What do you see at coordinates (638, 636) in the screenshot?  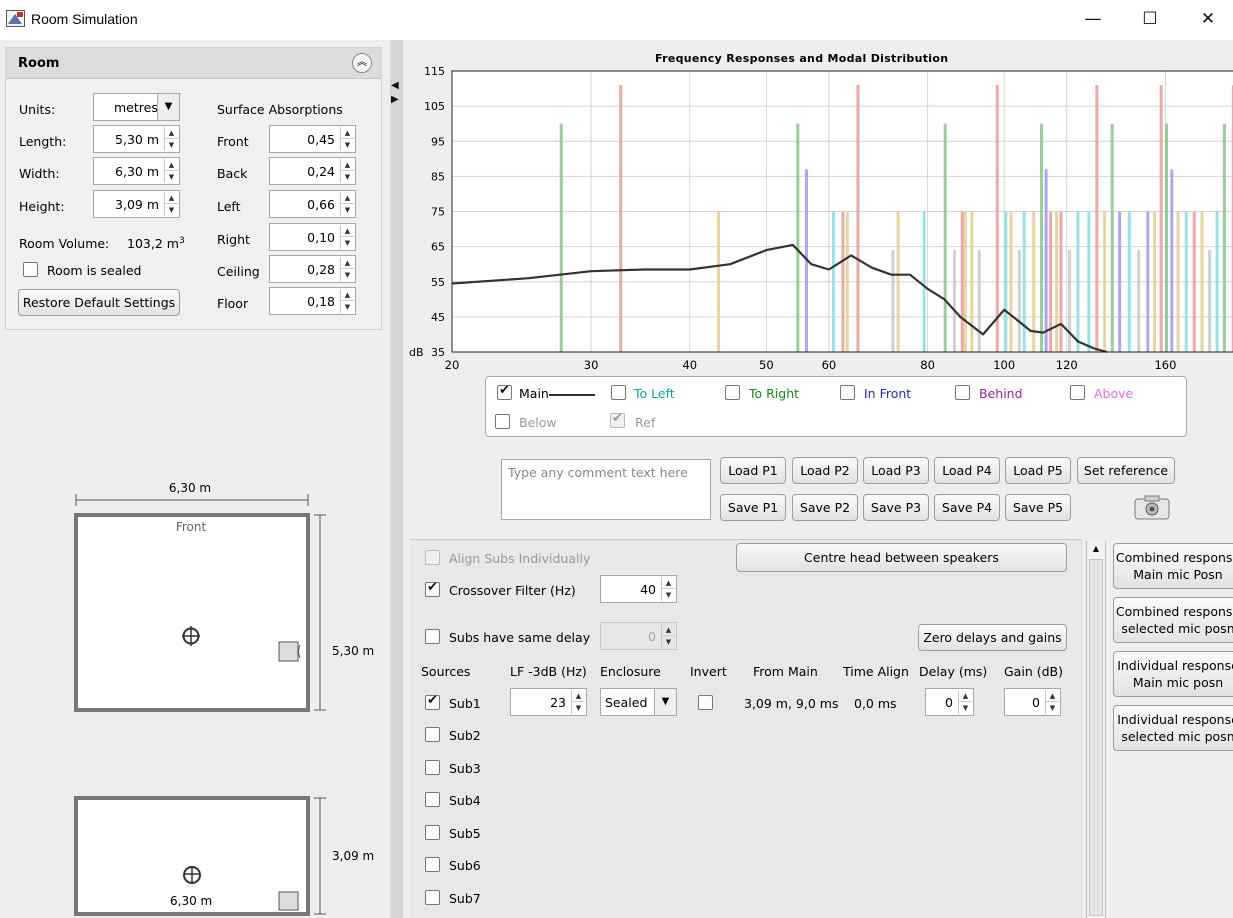 I see `same-delay-input: 0 ▲ ▼` at bounding box center [638, 636].